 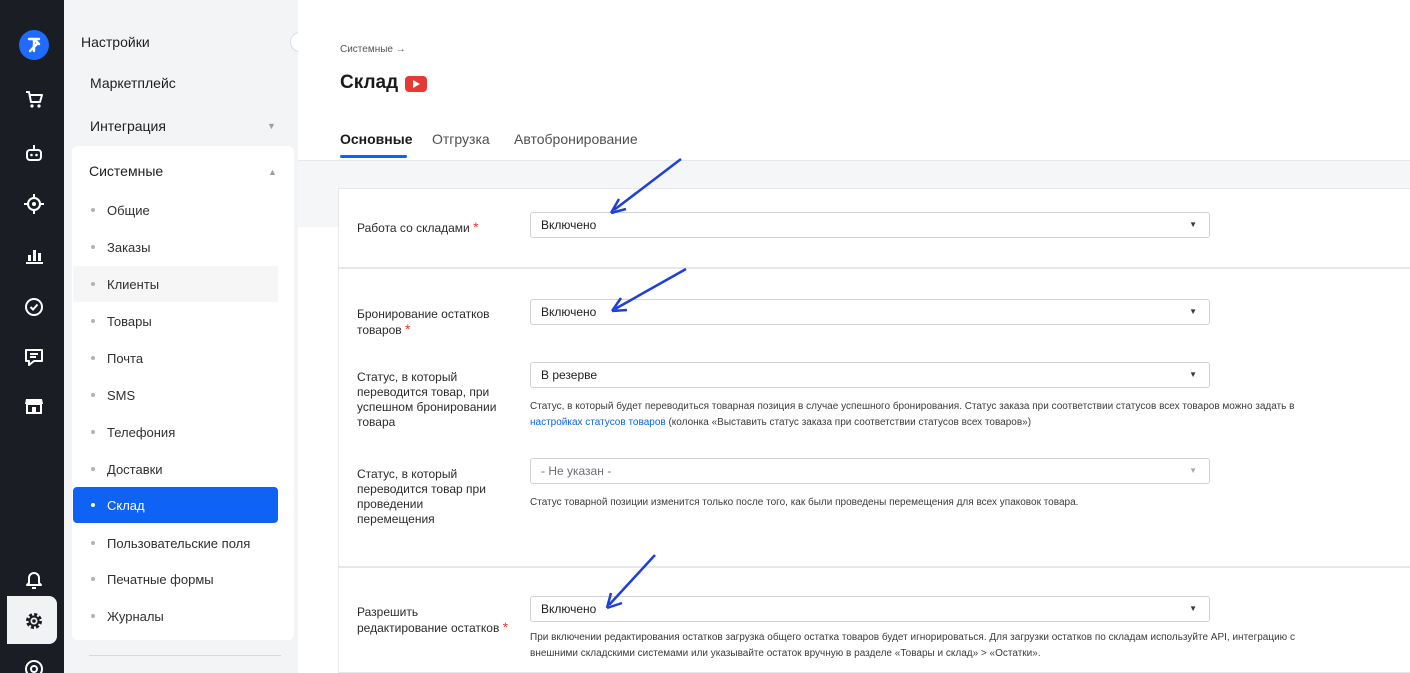 I want to click on logo-icon, so click(x=34, y=45).